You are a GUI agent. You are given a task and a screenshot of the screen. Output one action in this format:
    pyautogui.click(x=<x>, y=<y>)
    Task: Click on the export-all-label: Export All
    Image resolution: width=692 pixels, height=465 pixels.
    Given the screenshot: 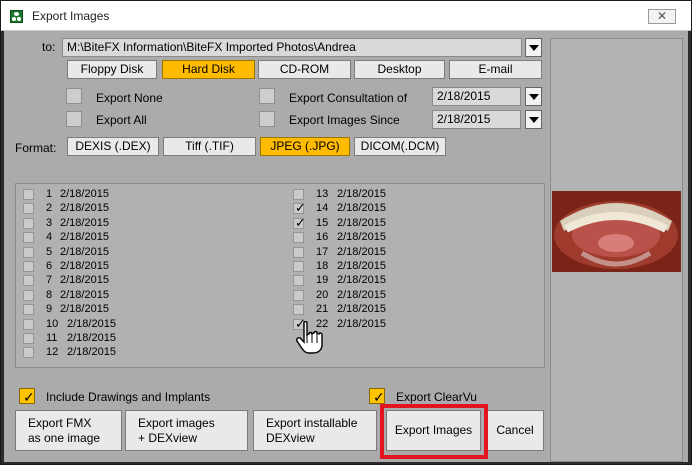 What is the action you would take?
    pyautogui.click(x=121, y=120)
    